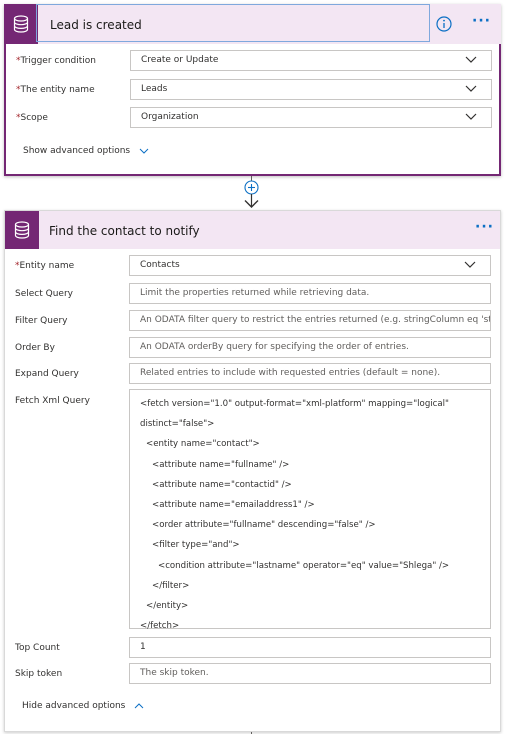  Describe the element at coordinates (203, 444) in the screenshot. I see `xml-line: <entity name="contact">` at that location.